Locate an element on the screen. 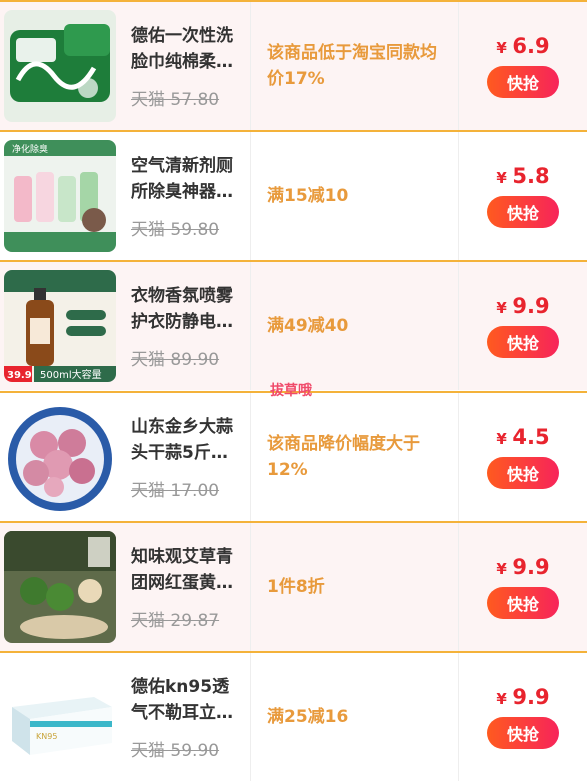 Image resolution: width=587 pixels, height=781 pixels. product-cell: KN95 德佑kn95透气不勒耳立… 天猫 59.90 is located at coordinates (125, 717).